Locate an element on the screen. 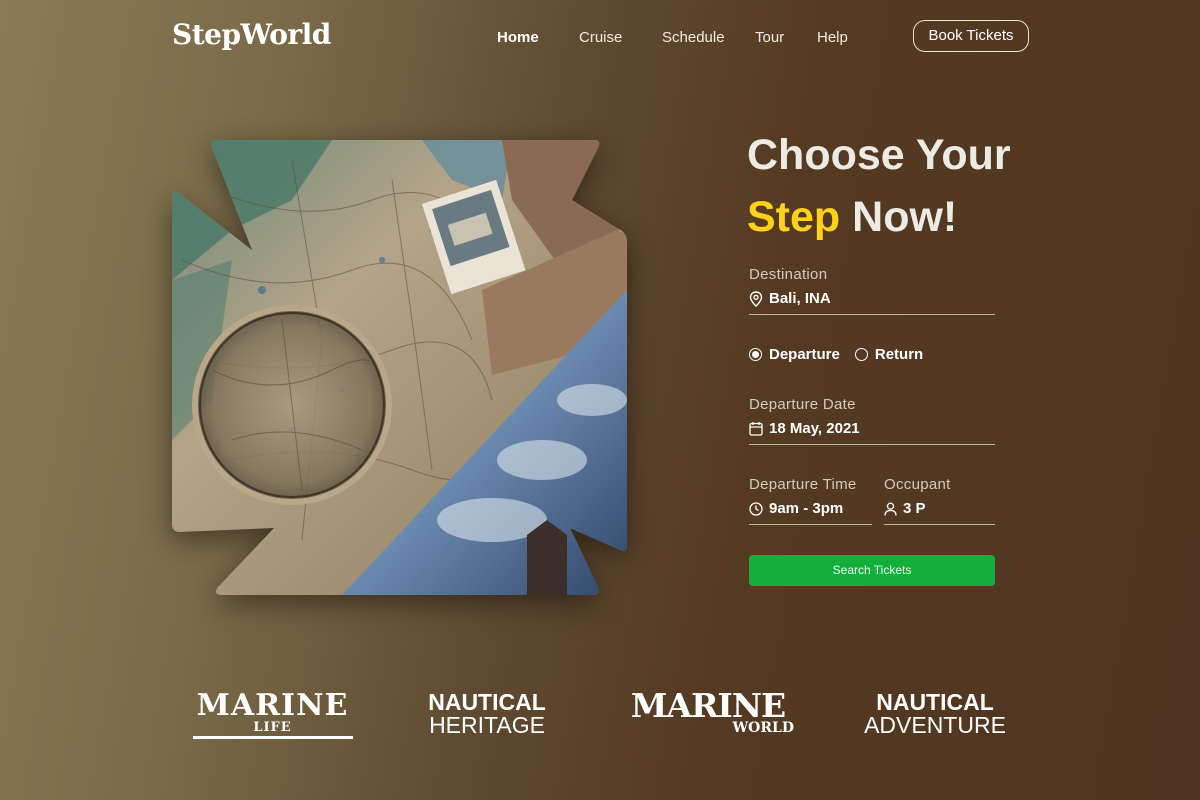 This screenshot has height=800, width=1200. nav-link-schedule: Schedule is located at coordinates (708, 37).